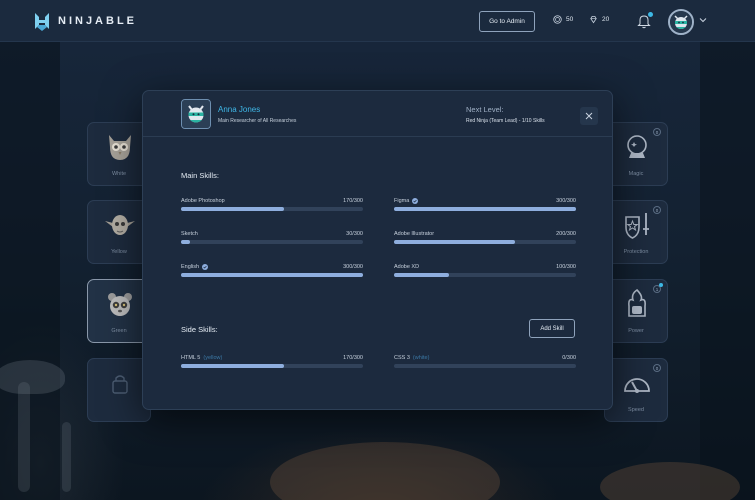 The height and width of the screenshot is (500, 755). What do you see at coordinates (637, 146) in the screenshot?
I see `crystal-ball-icon` at bounding box center [637, 146].